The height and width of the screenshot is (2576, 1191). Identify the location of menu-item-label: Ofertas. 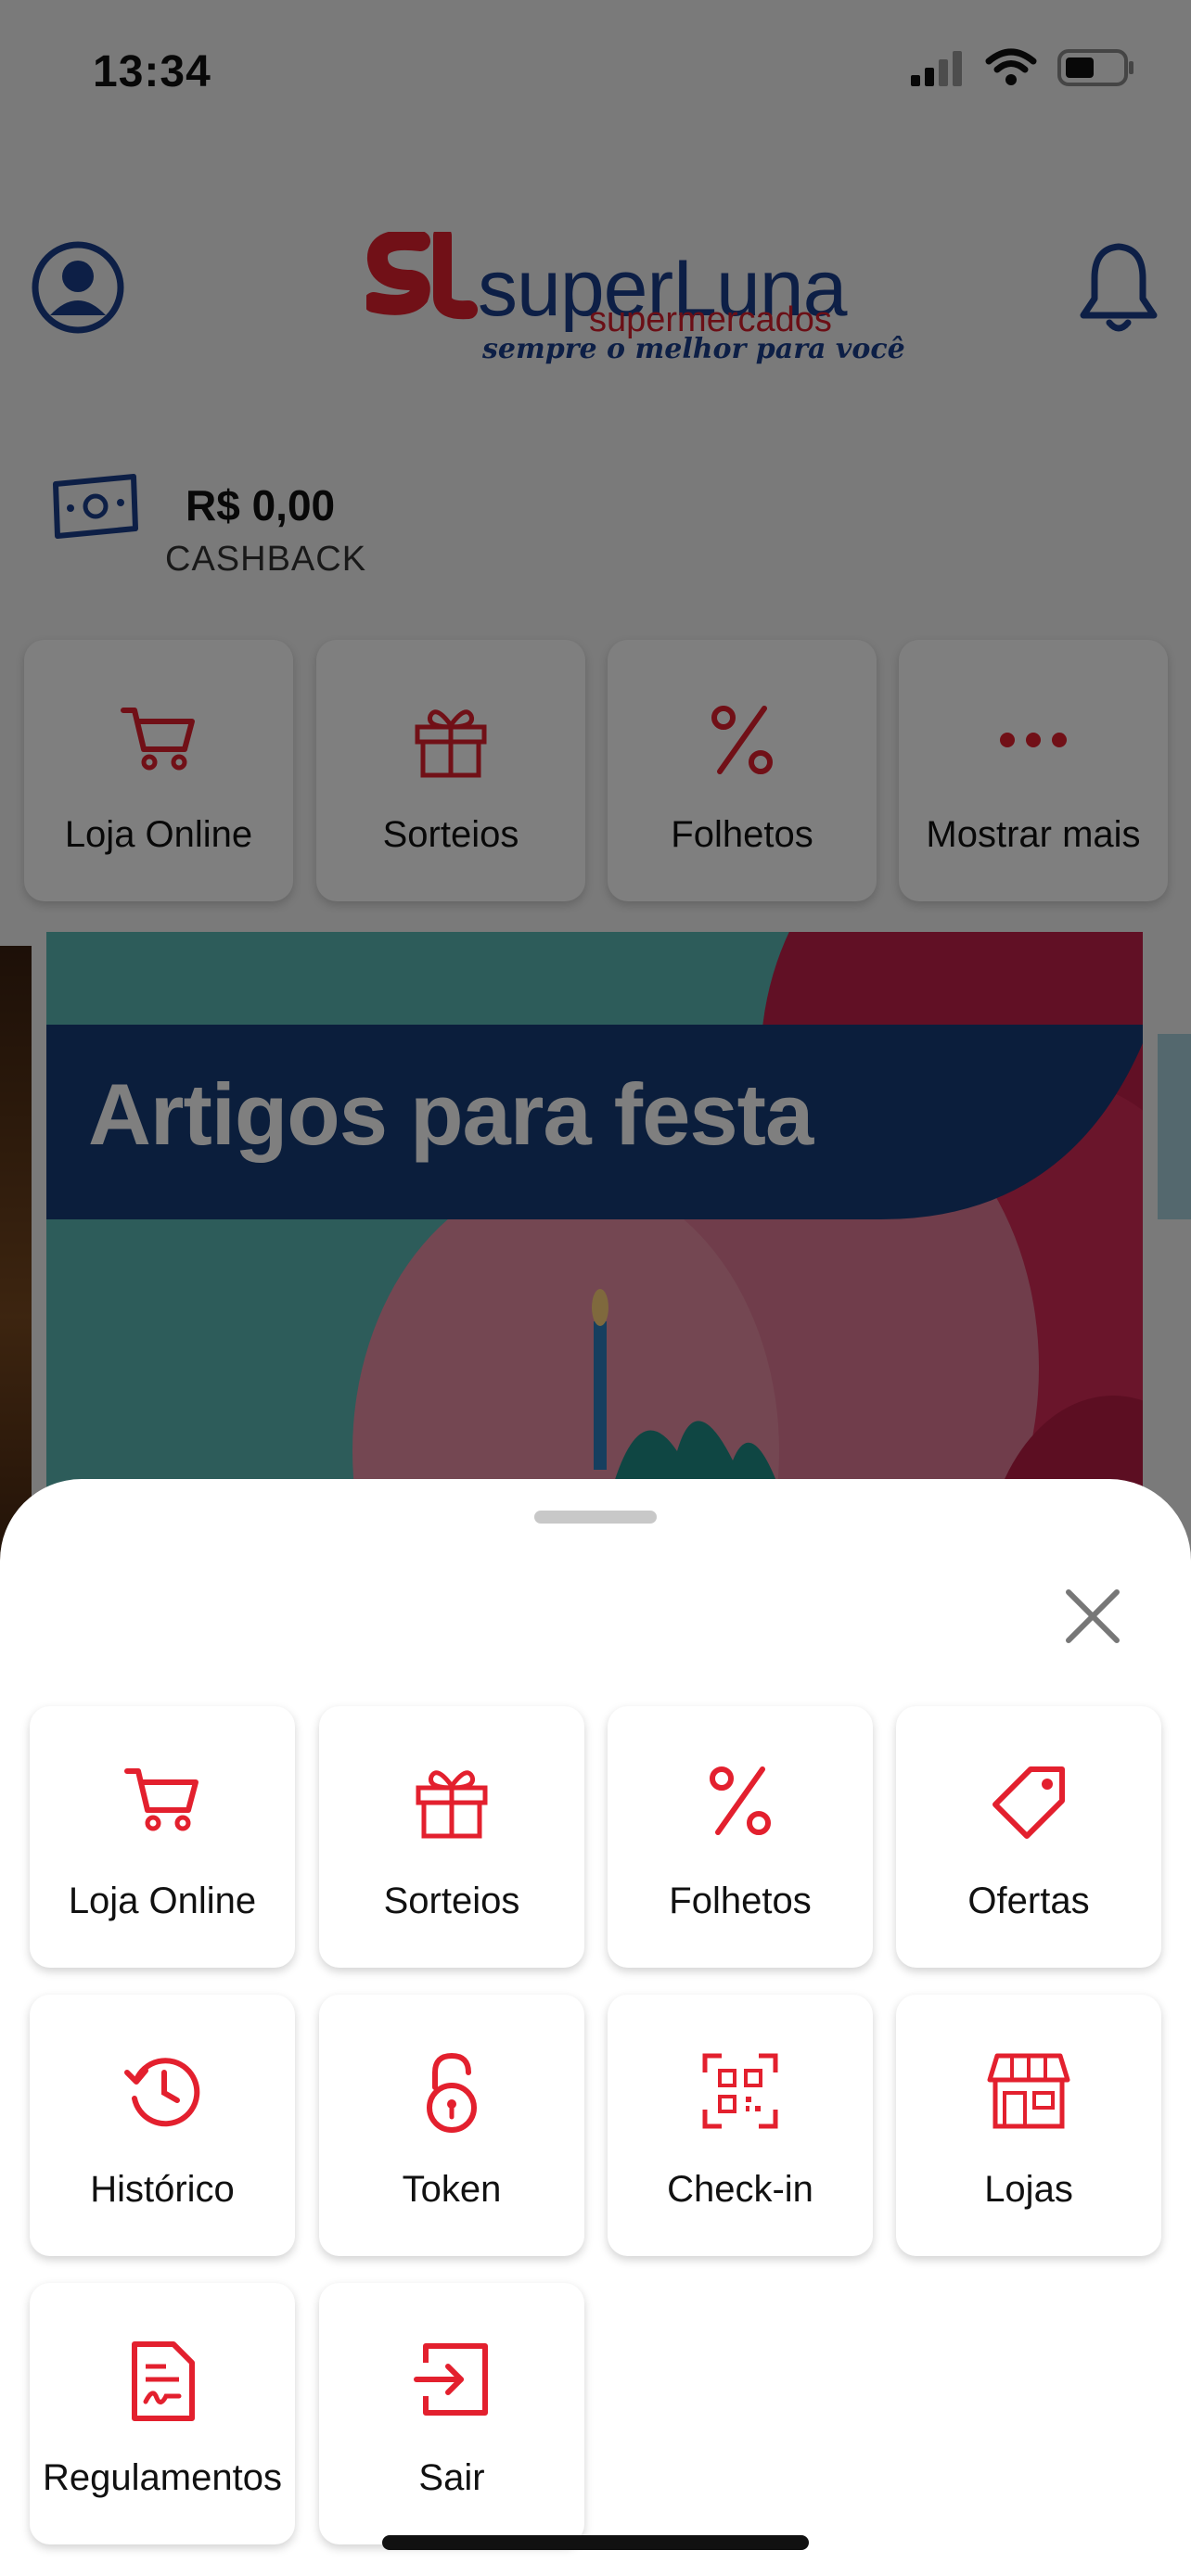
(1028, 1901).